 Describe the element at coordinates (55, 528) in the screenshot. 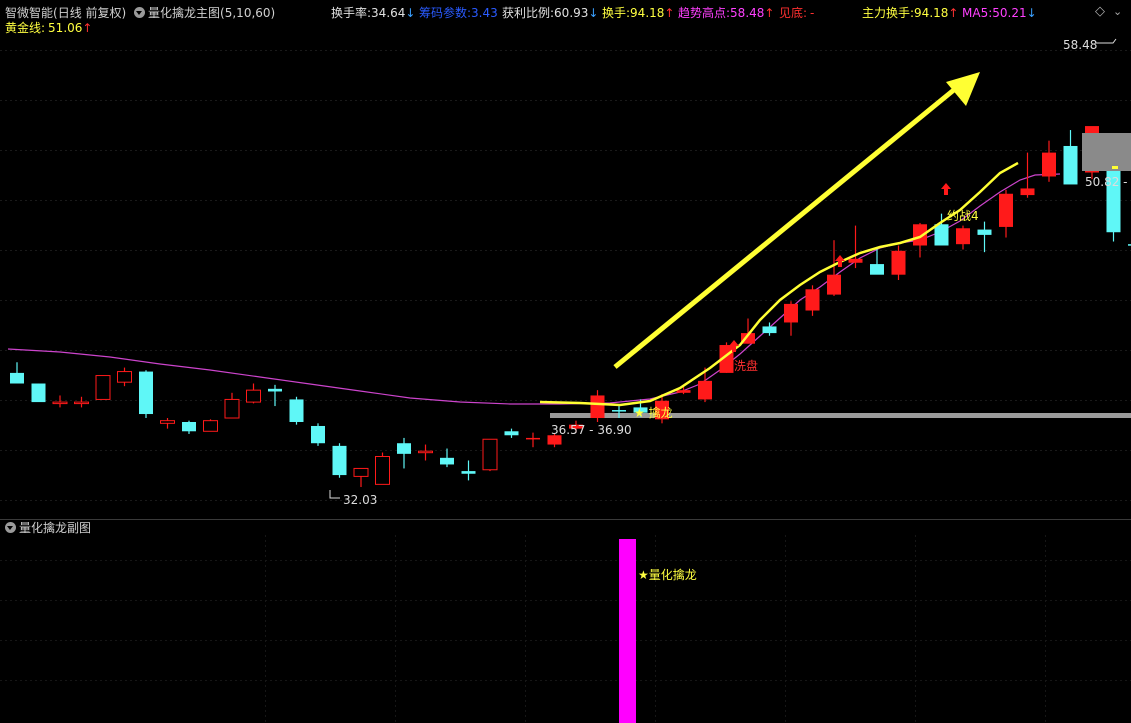

I see `sub-panel-title: 量化擒龙副图` at that location.